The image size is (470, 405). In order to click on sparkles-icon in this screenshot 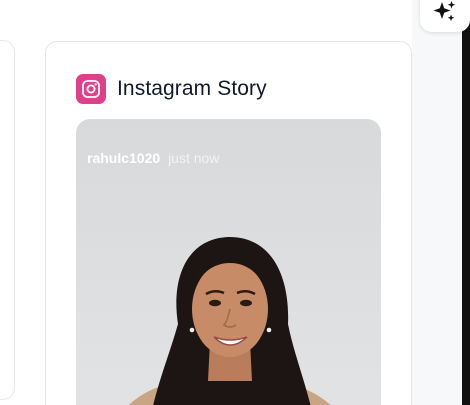, I will do `click(445, 15)`.